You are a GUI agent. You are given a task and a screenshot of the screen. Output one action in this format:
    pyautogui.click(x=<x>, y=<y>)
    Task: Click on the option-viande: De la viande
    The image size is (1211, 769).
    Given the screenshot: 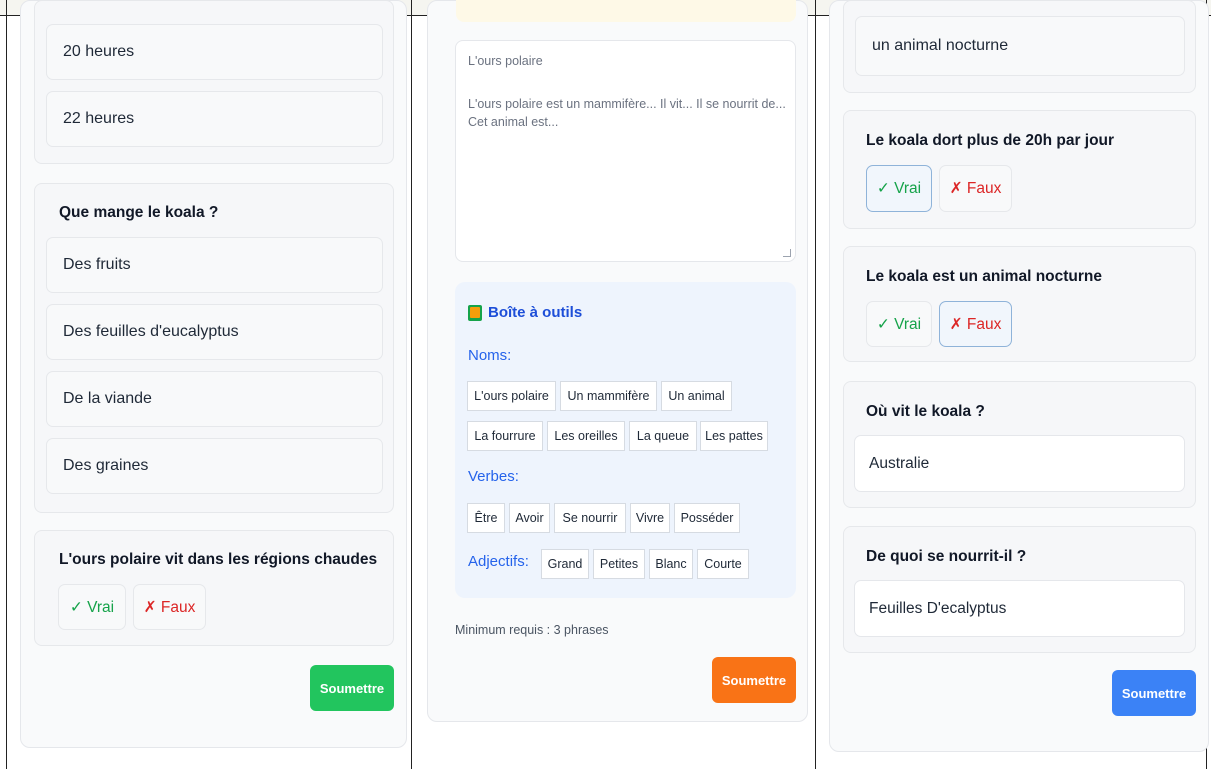 What is the action you would take?
    pyautogui.click(x=214, y=399)
    